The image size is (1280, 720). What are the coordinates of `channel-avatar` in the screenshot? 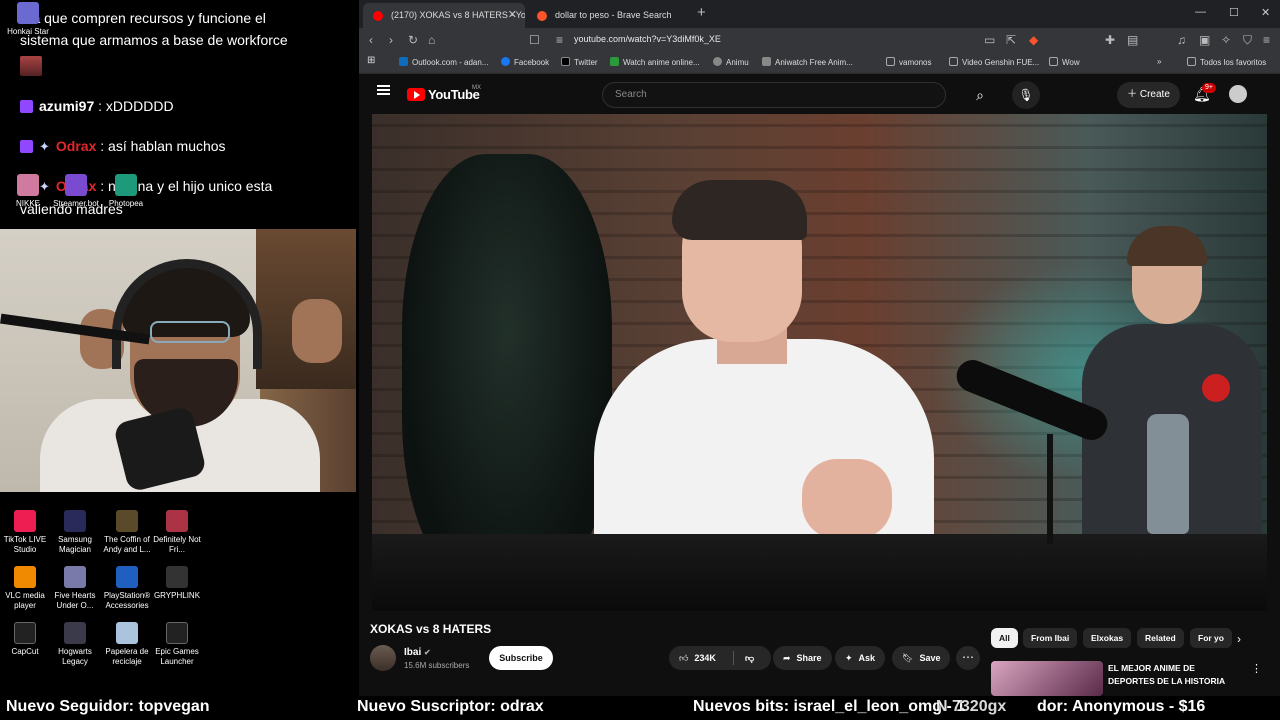 It's located at (383, 658).